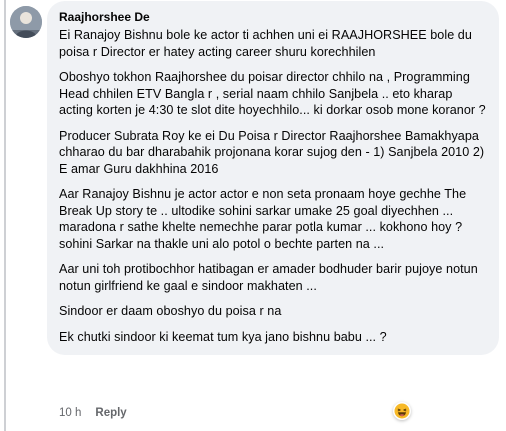  I want to click on comment-timestamp: 10 h, so click(70, 413).